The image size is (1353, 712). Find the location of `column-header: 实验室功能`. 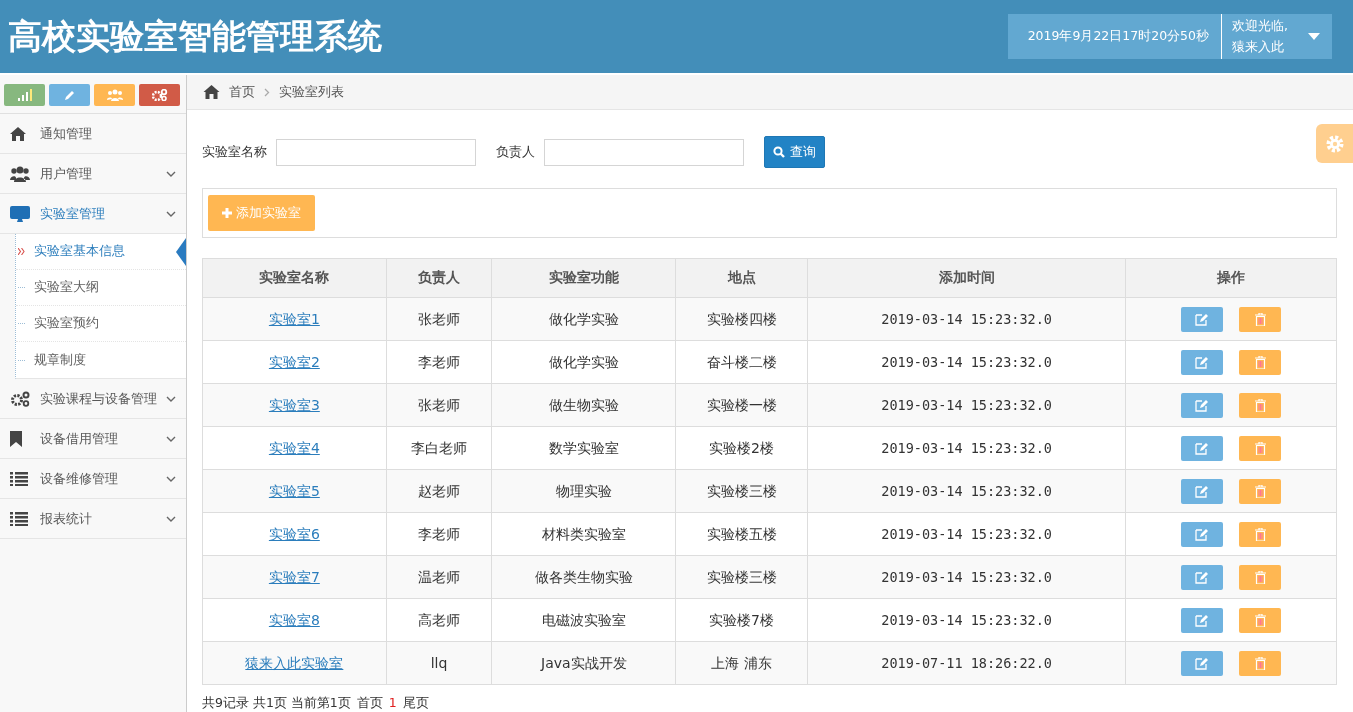

column-header: 实验室功能 is located at coordinates (583, 278).